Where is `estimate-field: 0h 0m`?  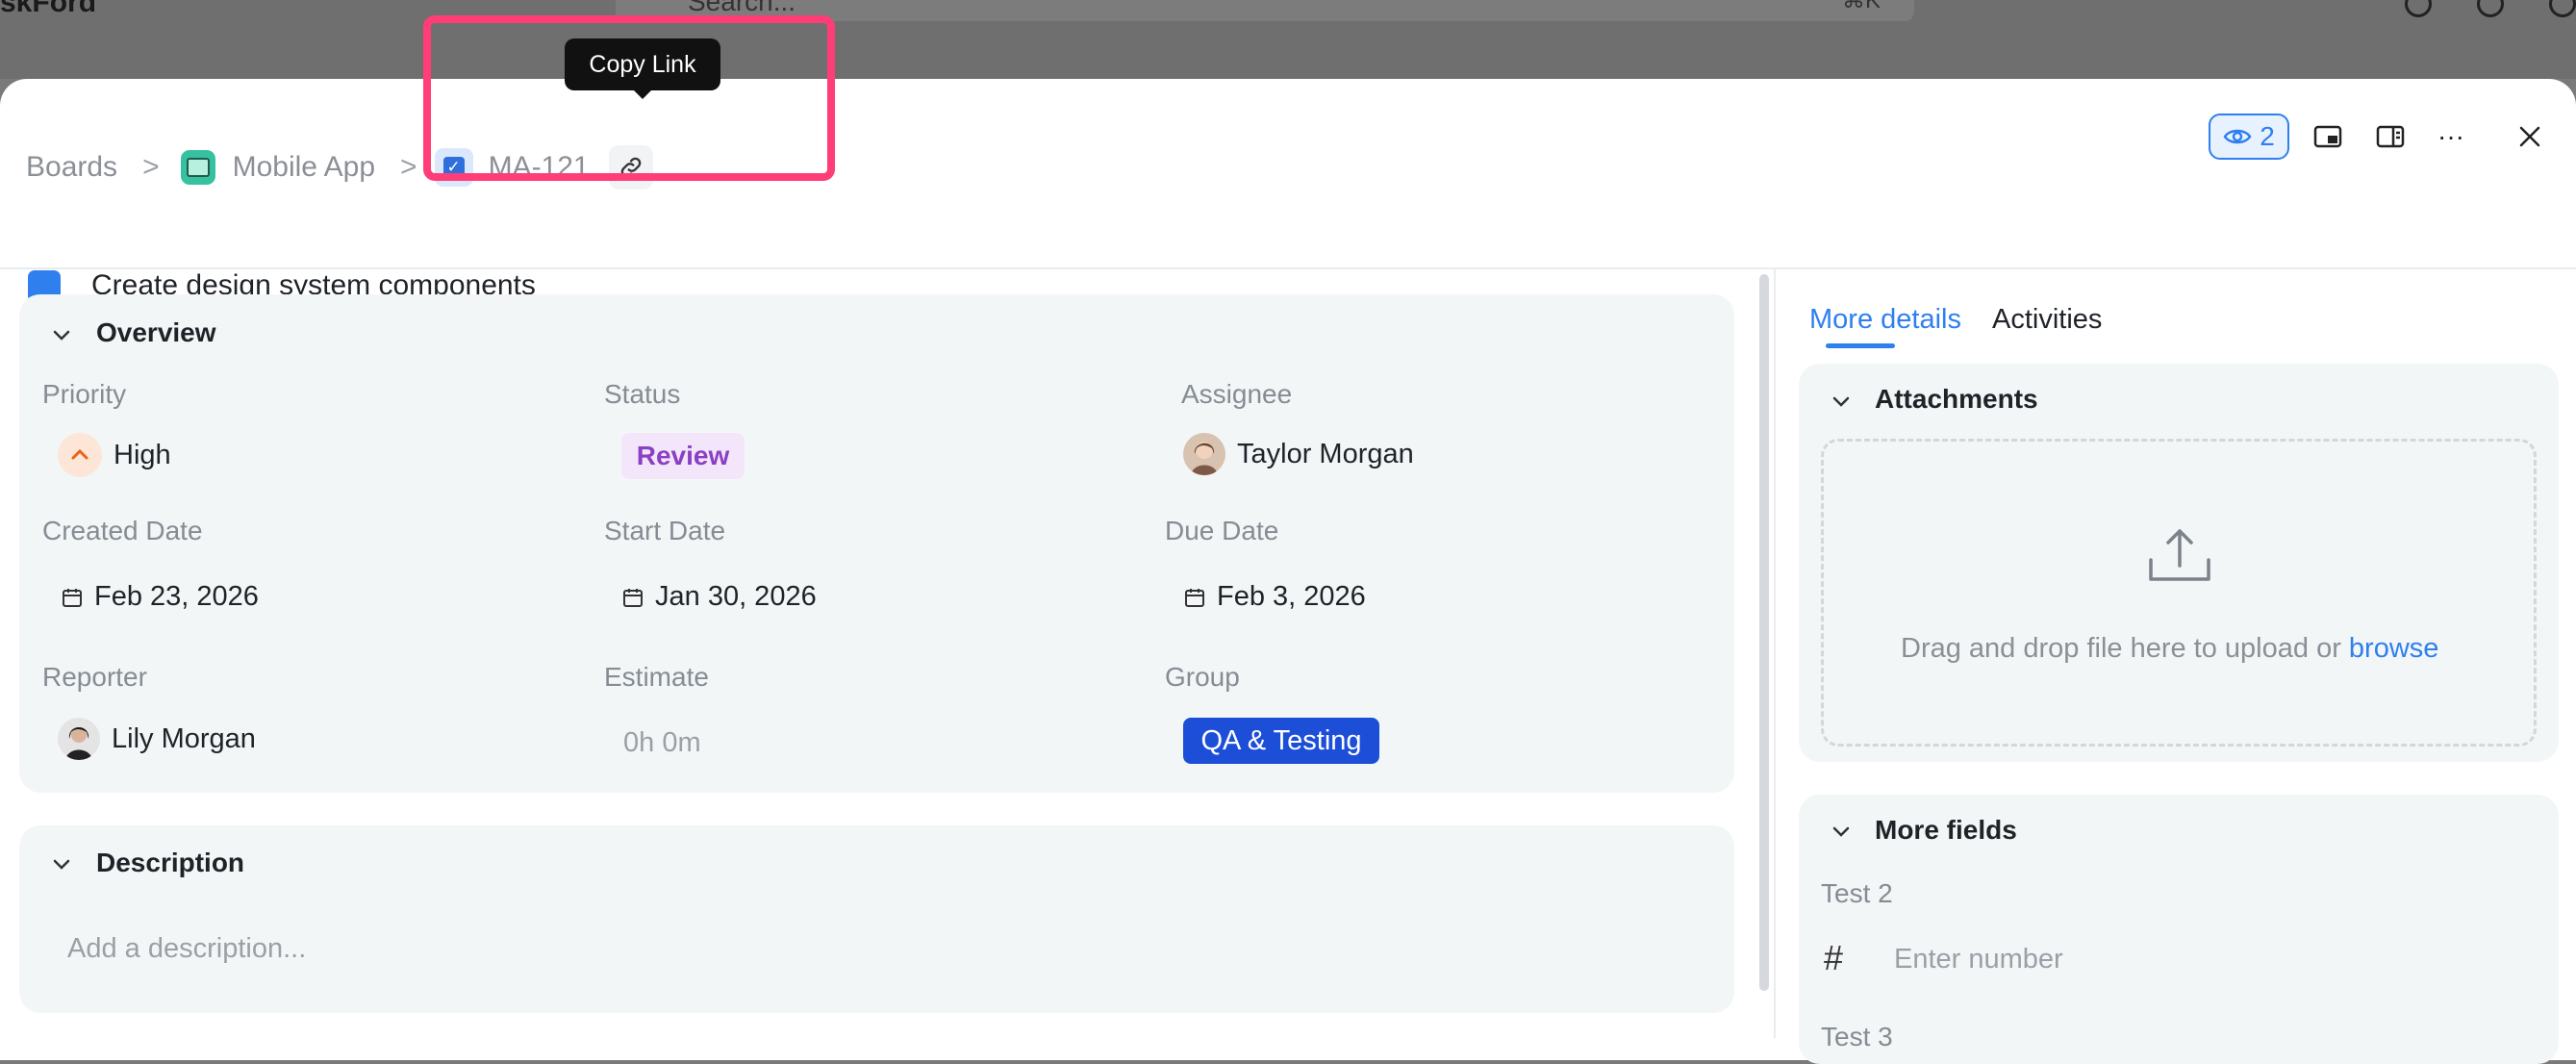
estimate-field: 0h 0m is located at coordinates (662, 743).